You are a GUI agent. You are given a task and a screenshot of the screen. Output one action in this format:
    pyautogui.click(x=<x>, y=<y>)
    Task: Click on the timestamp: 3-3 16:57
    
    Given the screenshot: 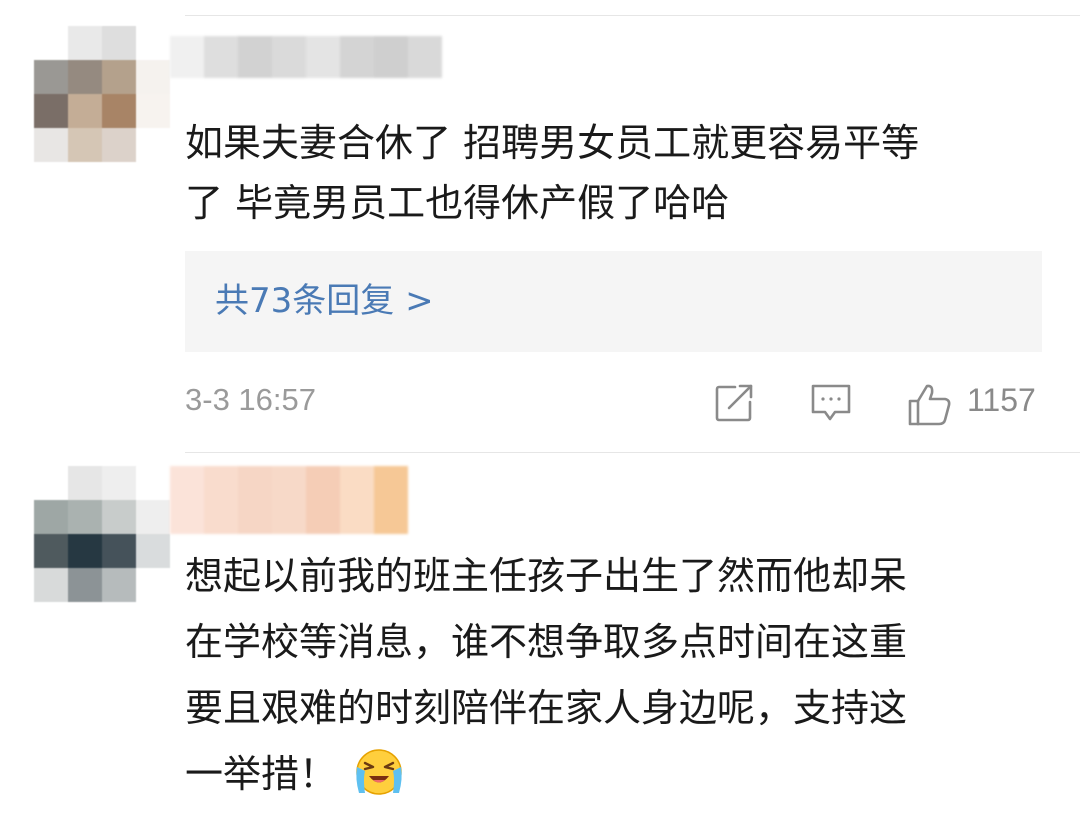 What is the action you would take?
    pyautogui.click(x=250, y=399)
    